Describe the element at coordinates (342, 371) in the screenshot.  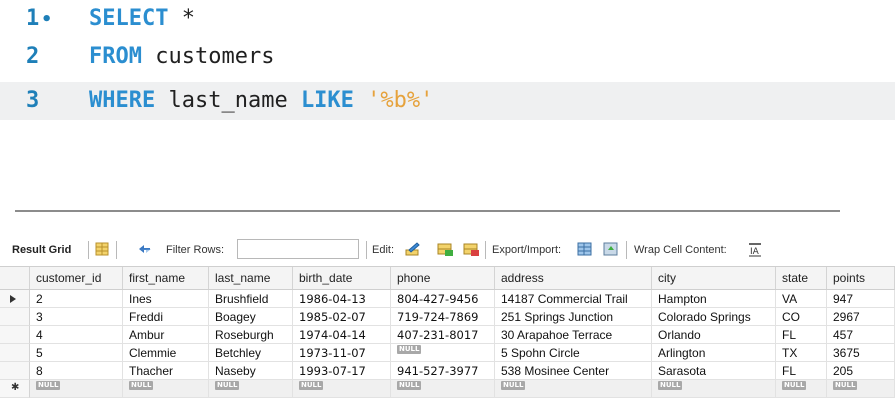
I see `cell-birth-date: 1993-07-17` at that location.